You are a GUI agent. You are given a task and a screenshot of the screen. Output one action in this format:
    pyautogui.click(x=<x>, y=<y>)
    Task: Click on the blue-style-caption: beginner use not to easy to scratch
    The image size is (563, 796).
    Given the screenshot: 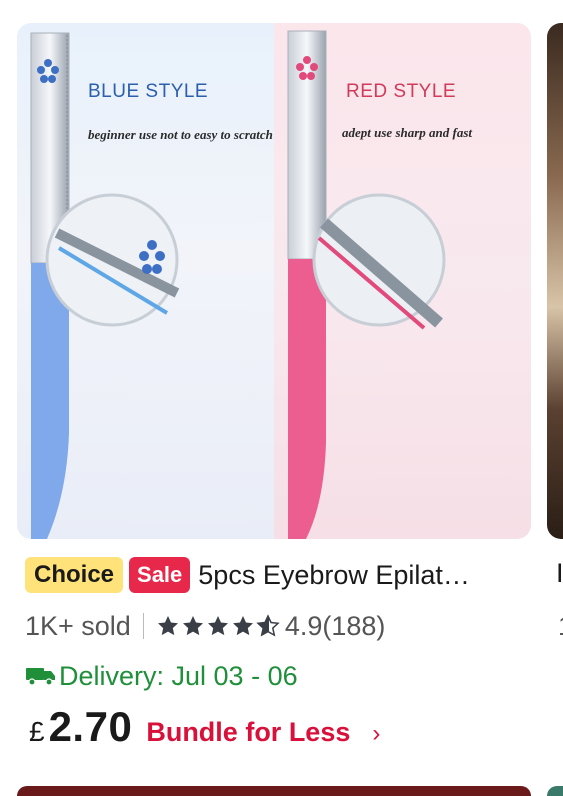 What is the action you would take?
    pyautogui.click(x=180, y=134)
    